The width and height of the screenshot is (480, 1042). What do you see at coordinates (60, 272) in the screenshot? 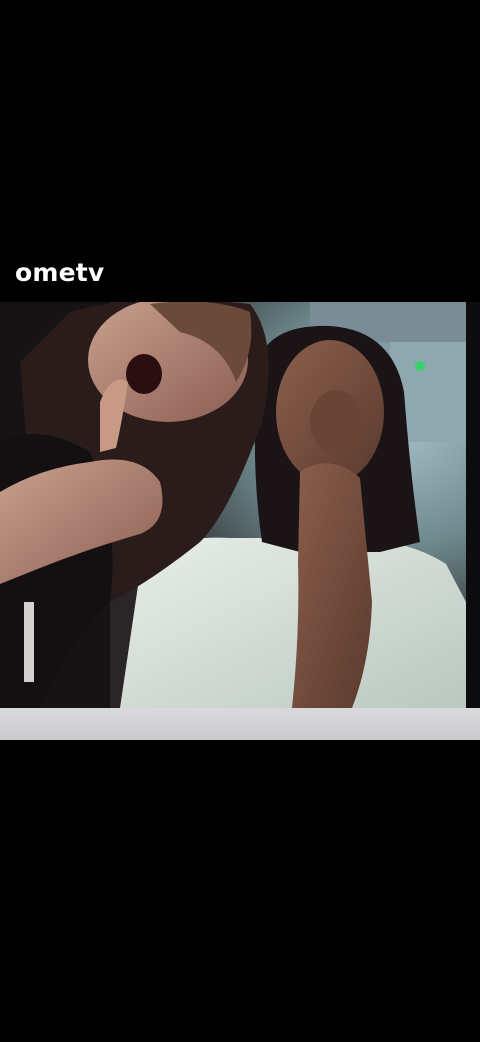
I see `ometv-watermark: ometv` at bounding box center [60, 272].